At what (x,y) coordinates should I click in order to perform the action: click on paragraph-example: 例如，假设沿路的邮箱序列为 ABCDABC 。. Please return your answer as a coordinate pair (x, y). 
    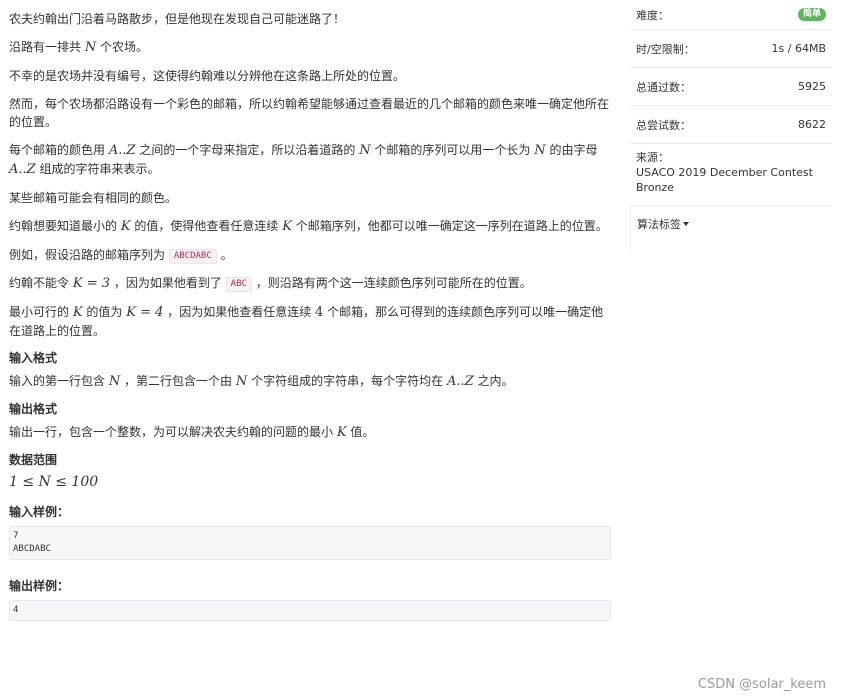
    Looking at the image, I should click on (121, 256).